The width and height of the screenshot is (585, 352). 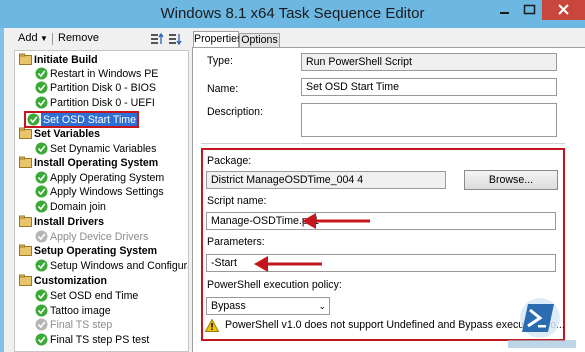 What do you see at coordinates (104, 74) in the screenshot?
I see `step-label: Restart in Windows PE` at bounding box center [104, 74].